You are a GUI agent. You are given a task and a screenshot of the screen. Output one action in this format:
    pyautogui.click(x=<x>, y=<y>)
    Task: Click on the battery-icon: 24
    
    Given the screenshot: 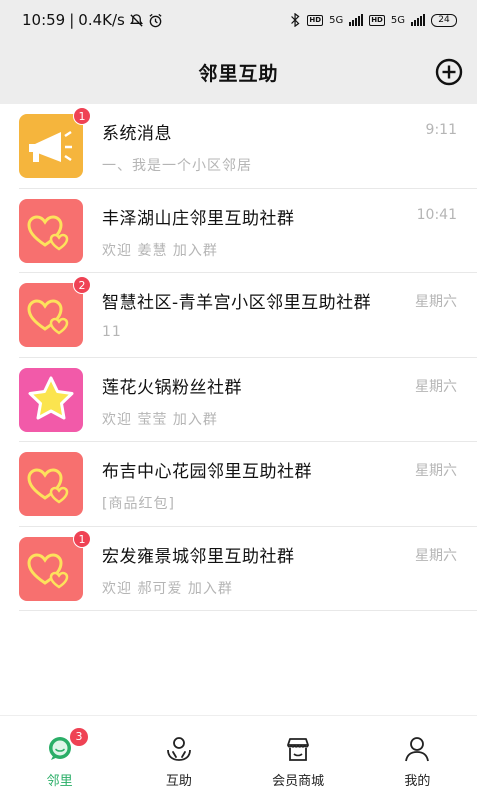 What is the action you would take?
    pyautogui.click(x=444, y=20)
    